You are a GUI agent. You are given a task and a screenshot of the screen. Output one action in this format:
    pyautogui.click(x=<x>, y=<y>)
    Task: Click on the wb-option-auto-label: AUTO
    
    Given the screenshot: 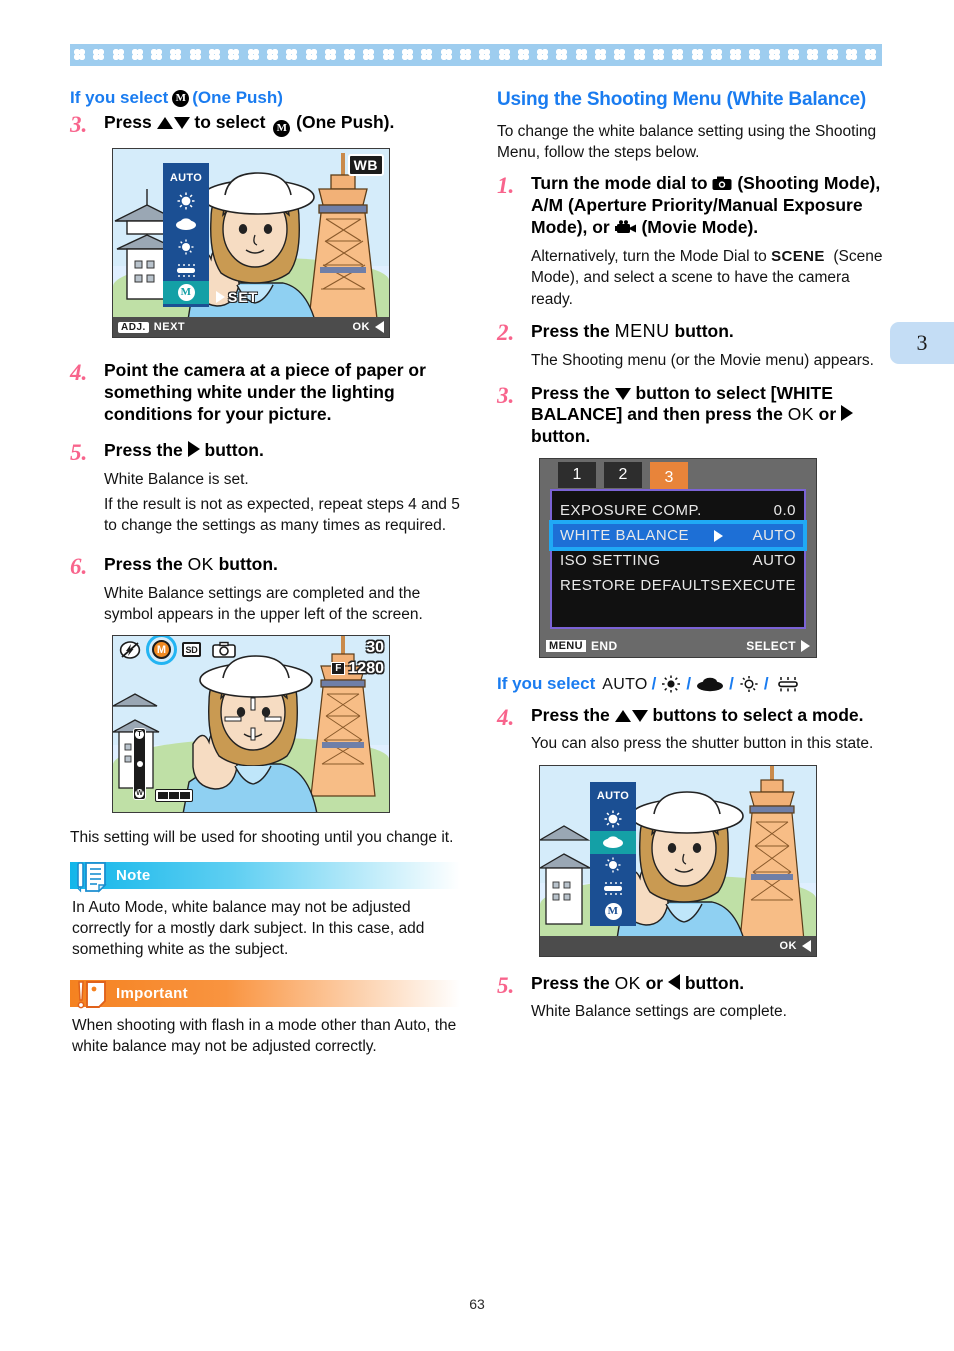 What is the action you would take?
    pyautogui.click(x=625, y=684)
    